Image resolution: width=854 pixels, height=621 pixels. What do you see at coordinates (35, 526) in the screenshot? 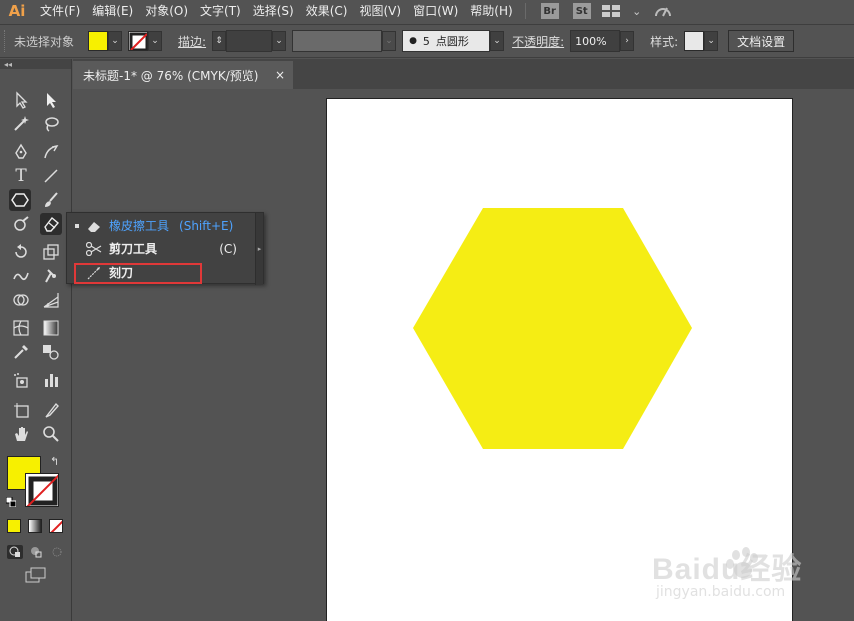
I see `gradient-mode-button` at bounding box center [35, 526].